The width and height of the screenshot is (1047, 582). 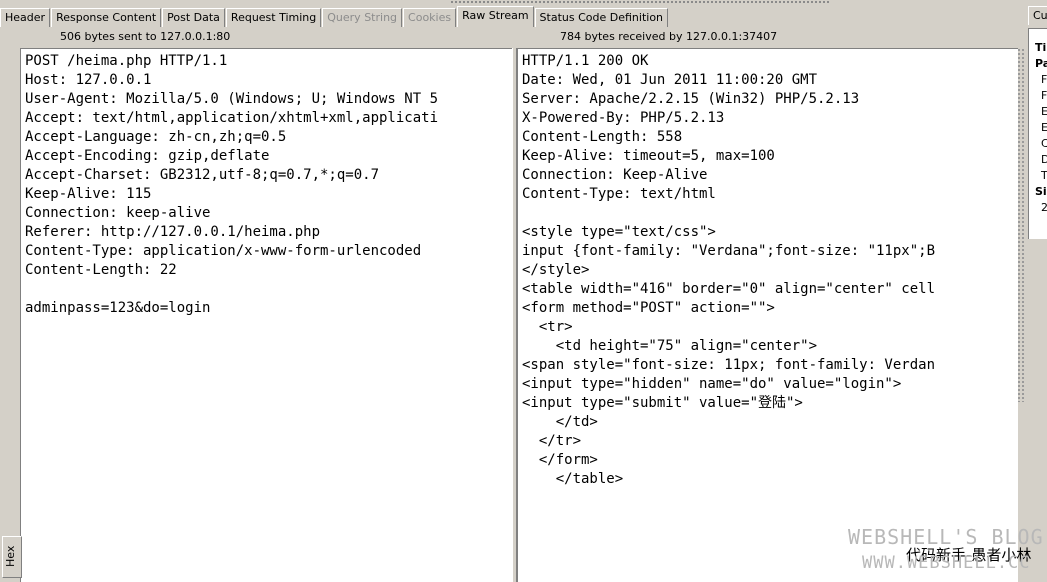 What do you see at coordinates (1041, 191) in the screenshot?
I see `right-panel-line: Si` at bounding box center [1041, 191].